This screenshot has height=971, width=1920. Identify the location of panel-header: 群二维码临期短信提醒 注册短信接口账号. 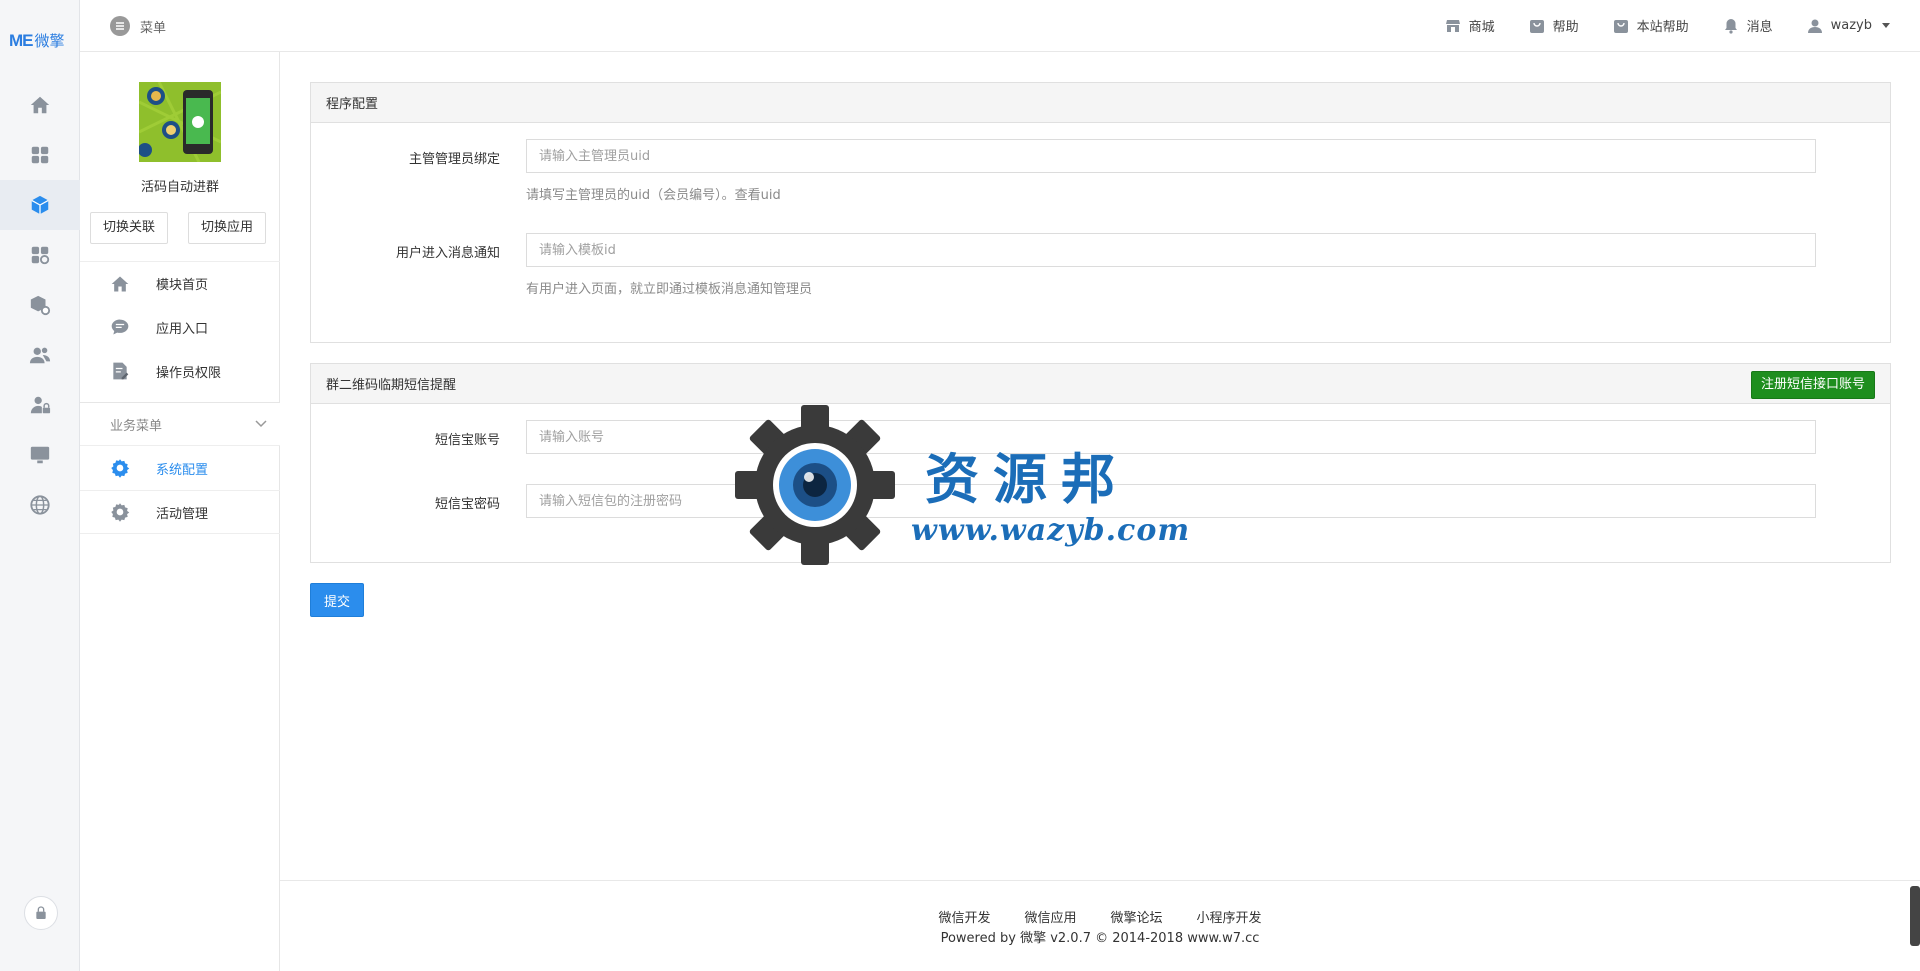
(1100, 384).